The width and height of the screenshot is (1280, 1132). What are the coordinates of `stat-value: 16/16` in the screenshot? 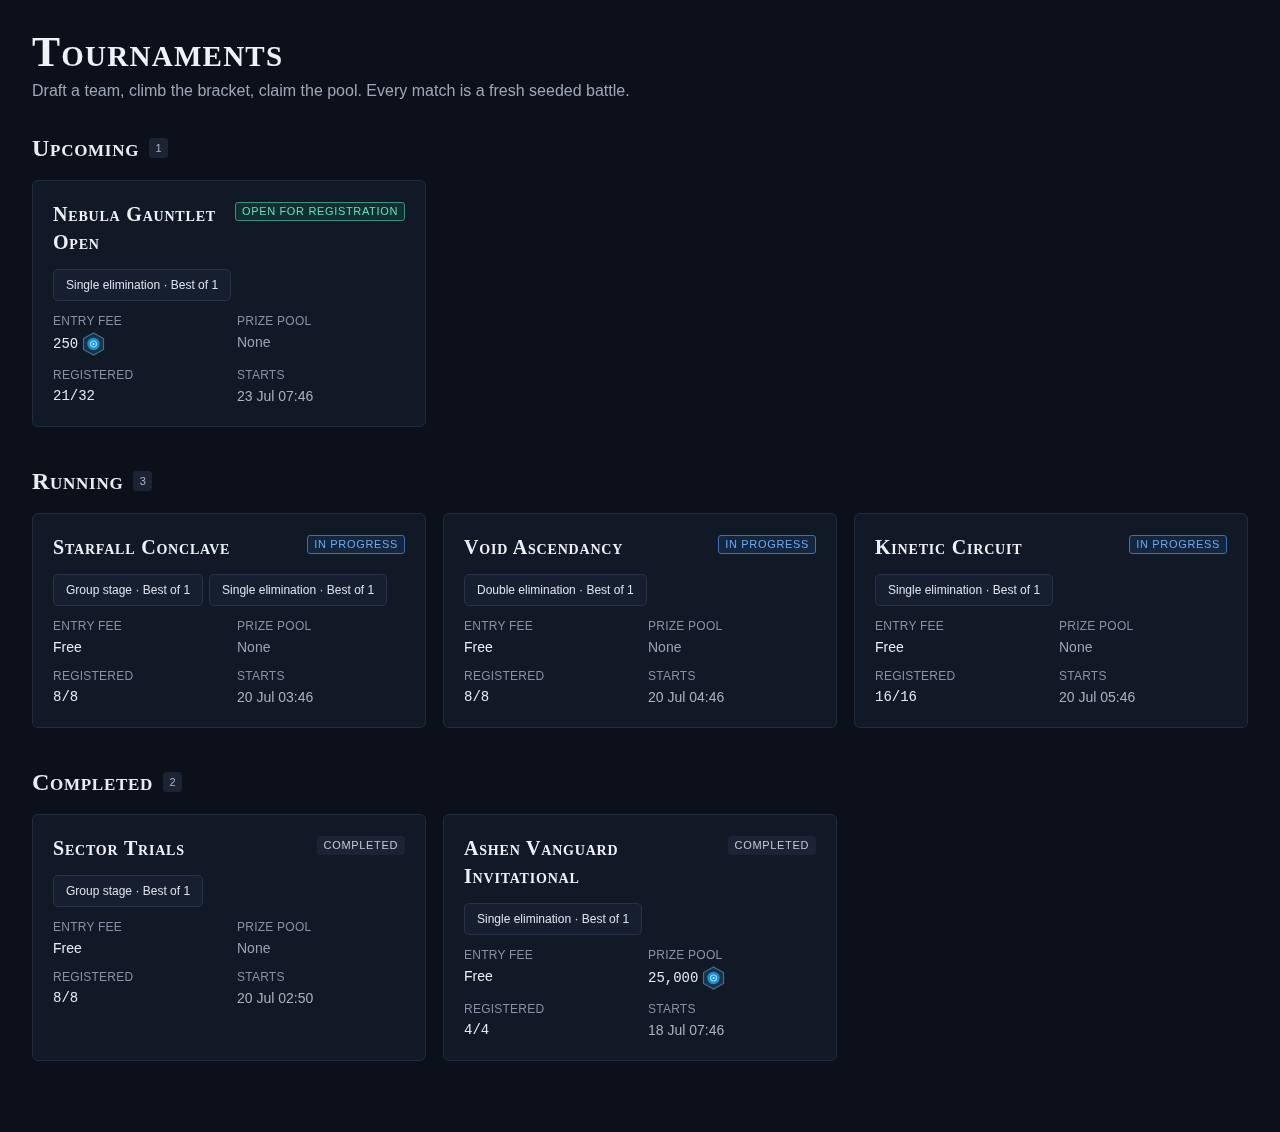 It's located at (896, 697).